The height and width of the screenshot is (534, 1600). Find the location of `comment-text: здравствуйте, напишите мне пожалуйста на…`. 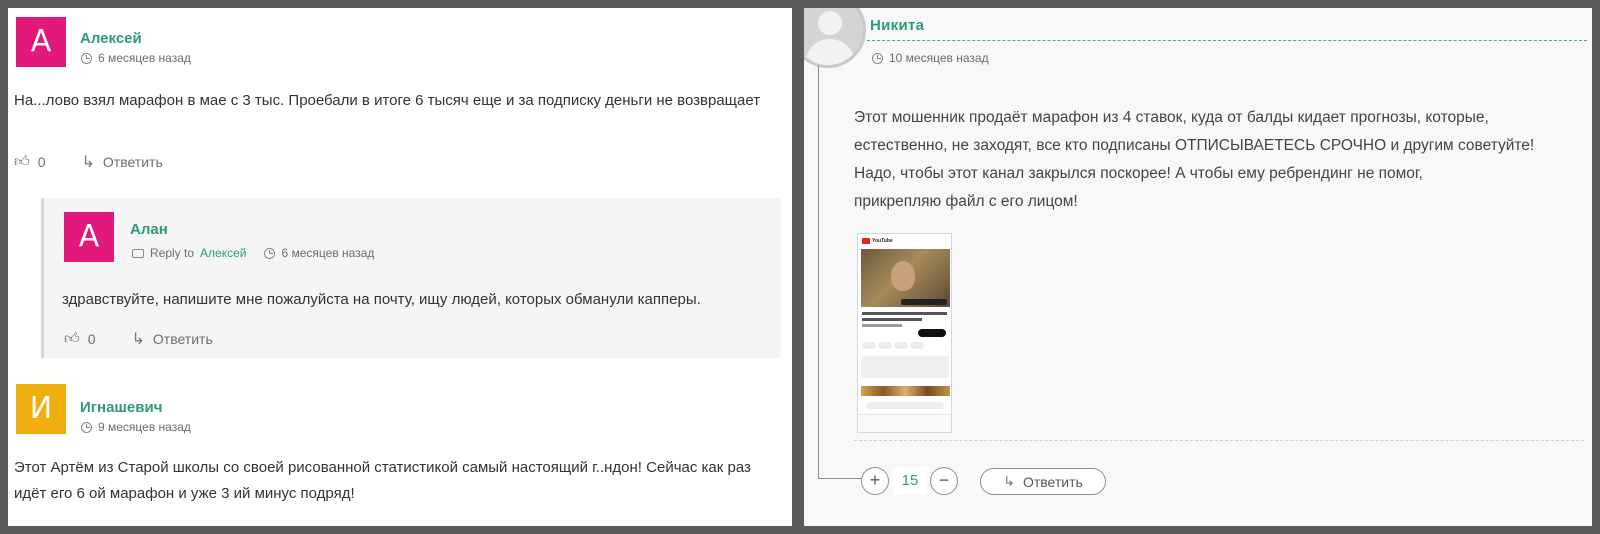

comment-text: здравствуйте, напишите мне пожалуйста на… is located at coordinates (381, 299).